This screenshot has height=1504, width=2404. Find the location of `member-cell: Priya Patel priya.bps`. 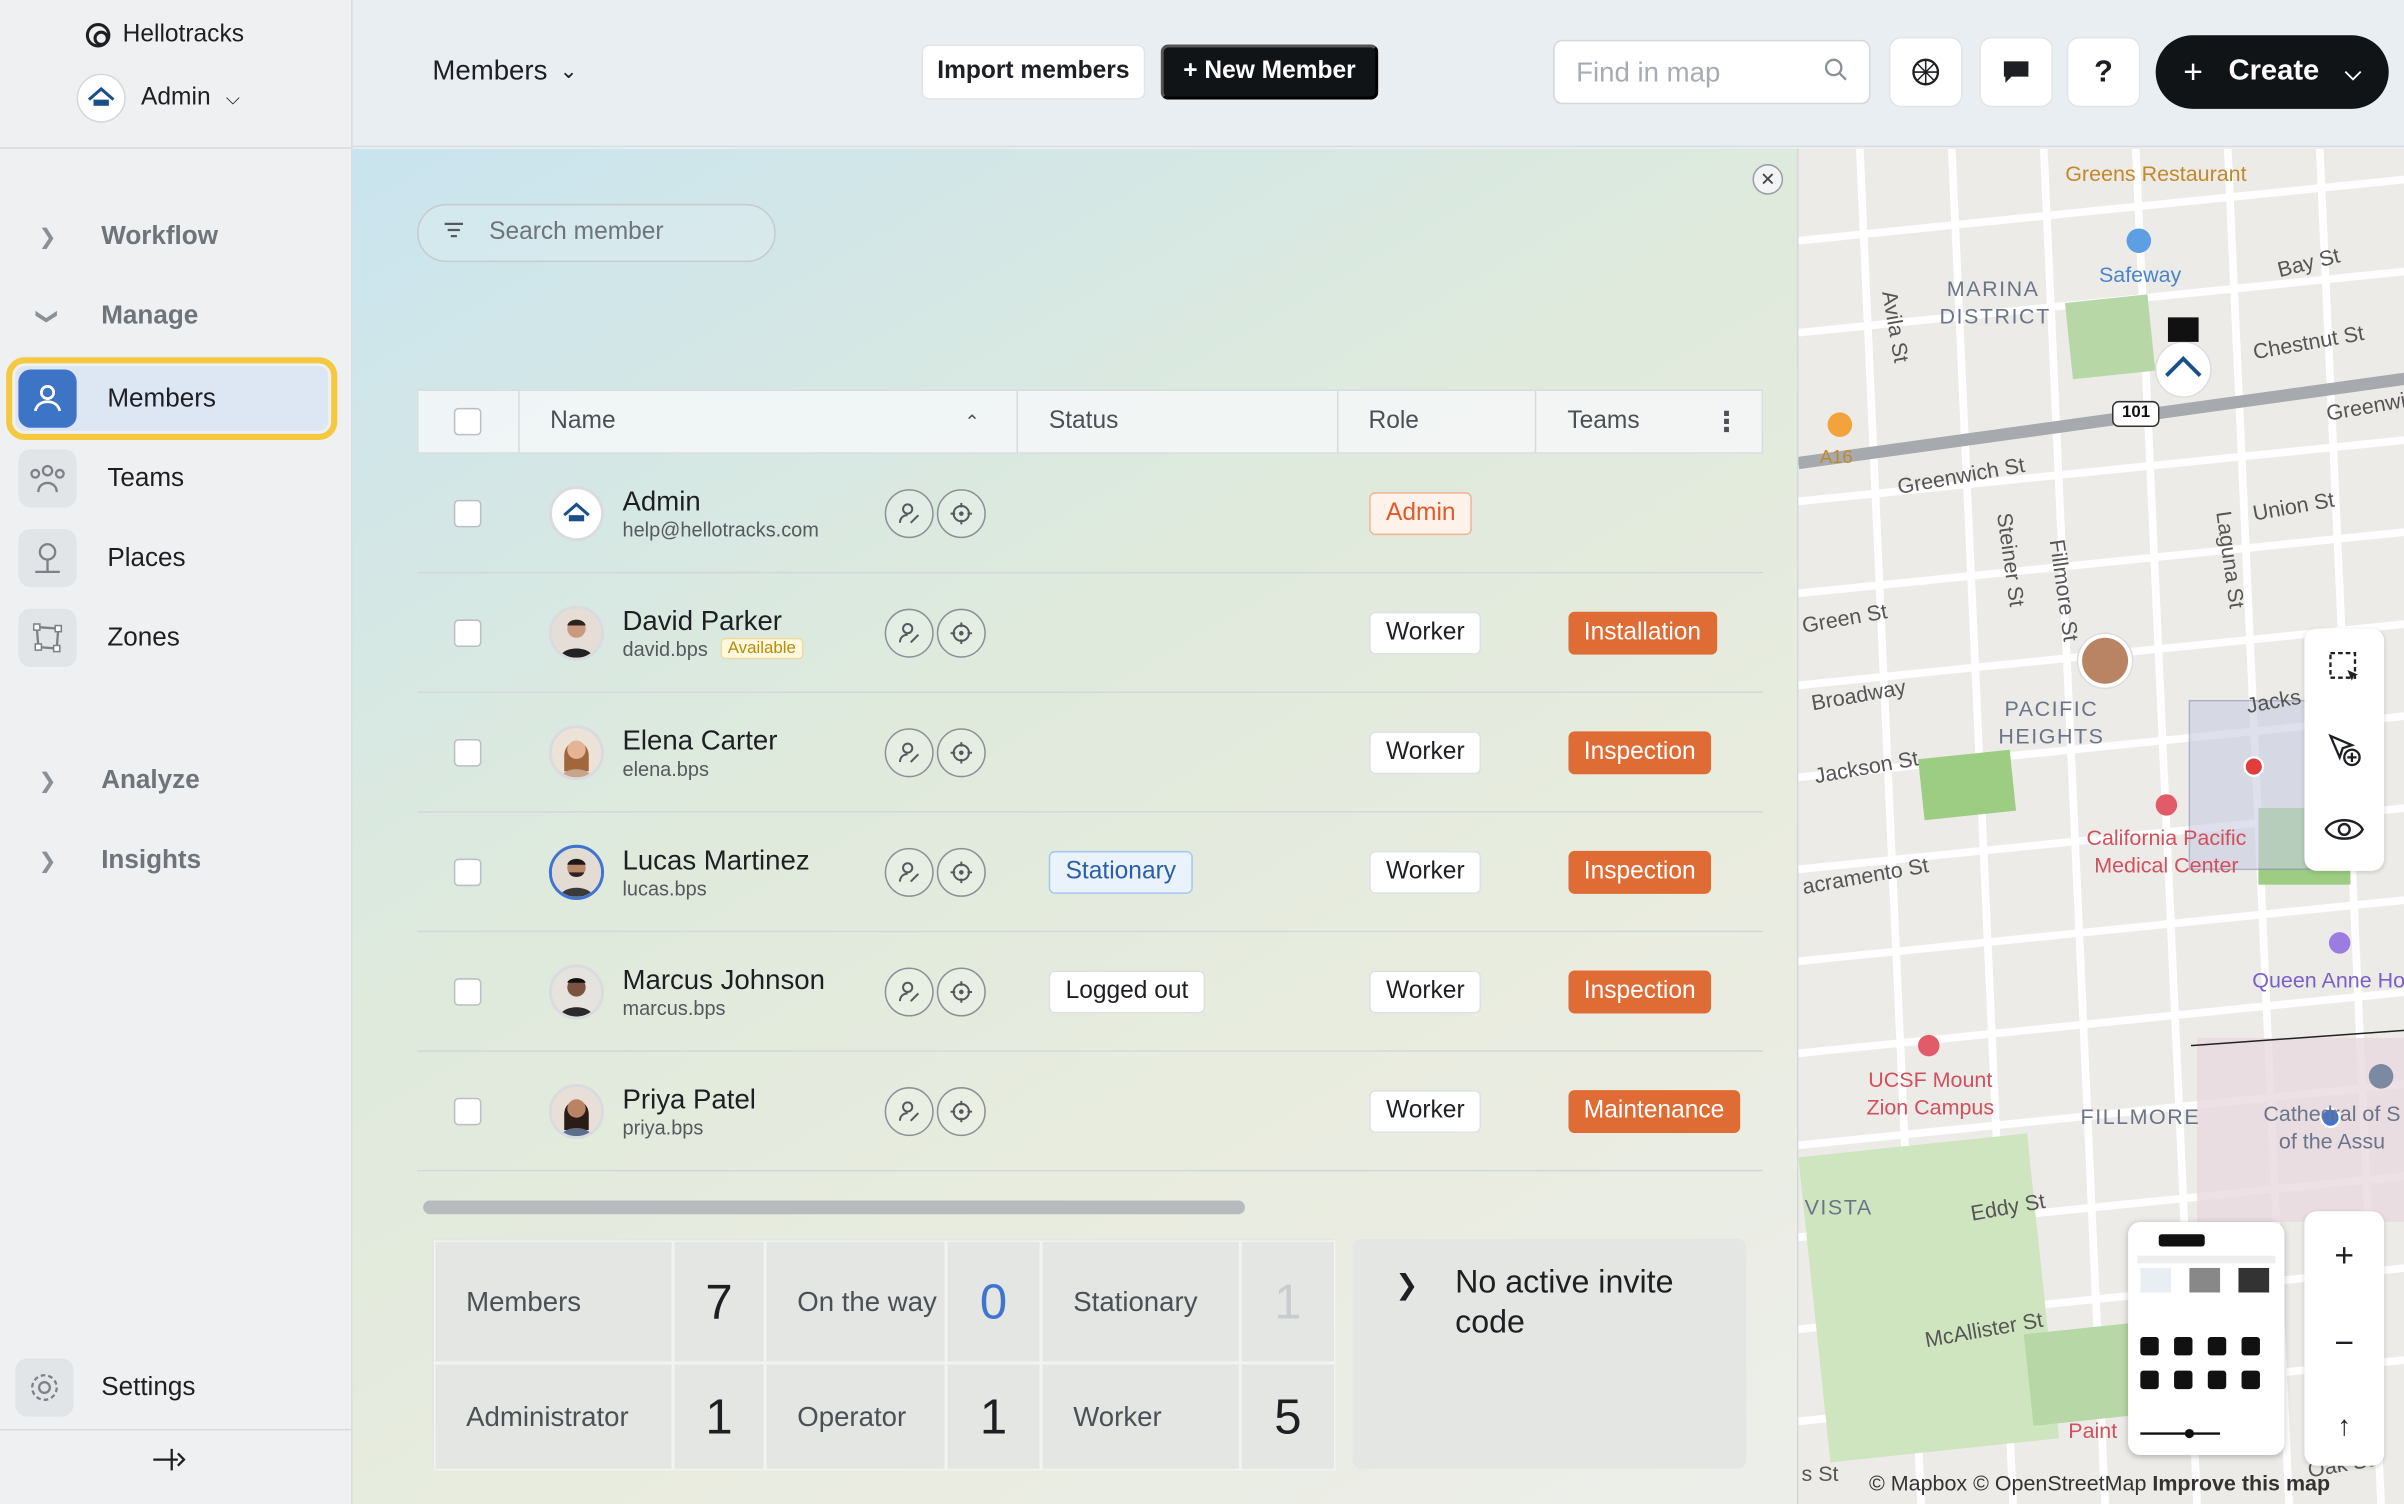

member-cell: Priya Patel priya.bps is located at coordinates (652, 1111).